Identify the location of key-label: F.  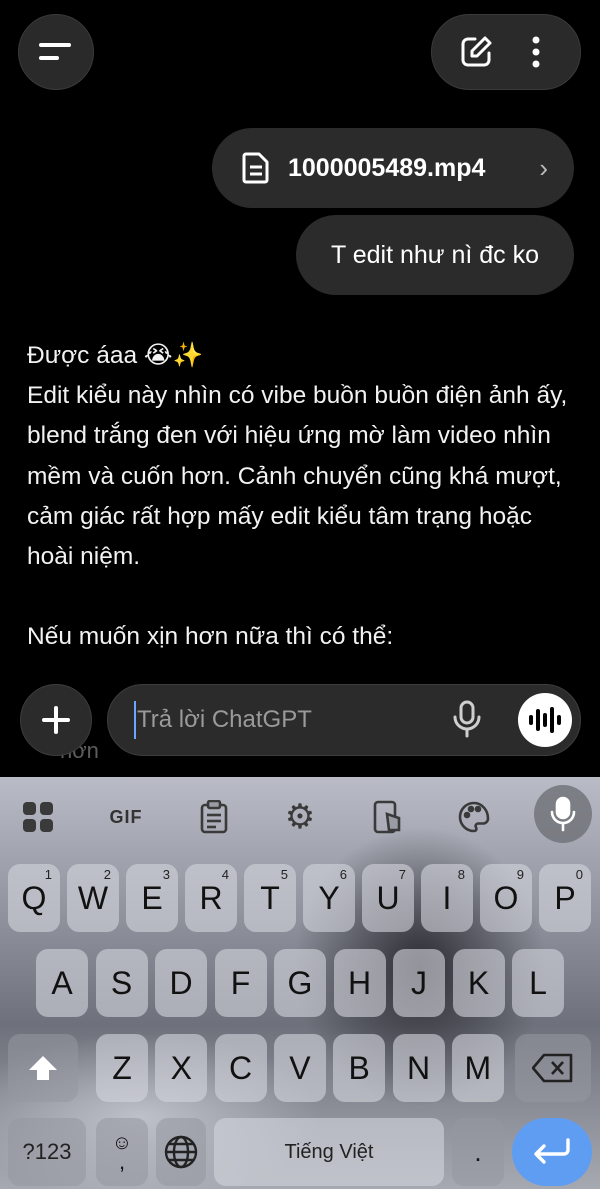
(240, 982).